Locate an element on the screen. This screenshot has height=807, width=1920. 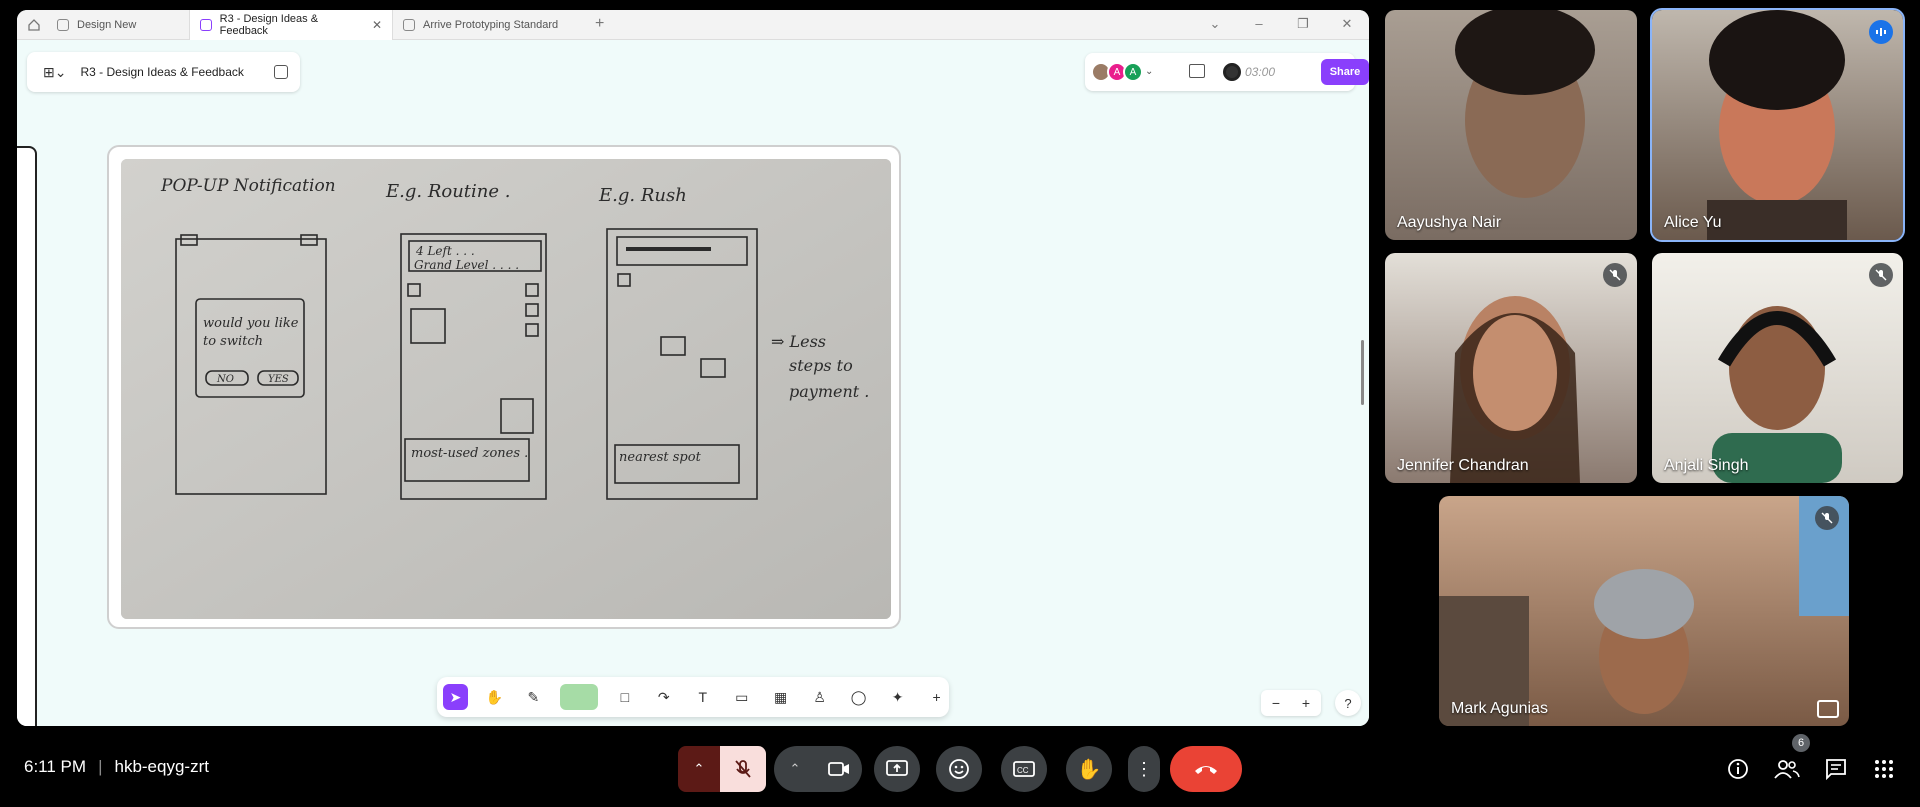
collaborator-avatars: A A ⌄ is located at coordinates (1122, 72).